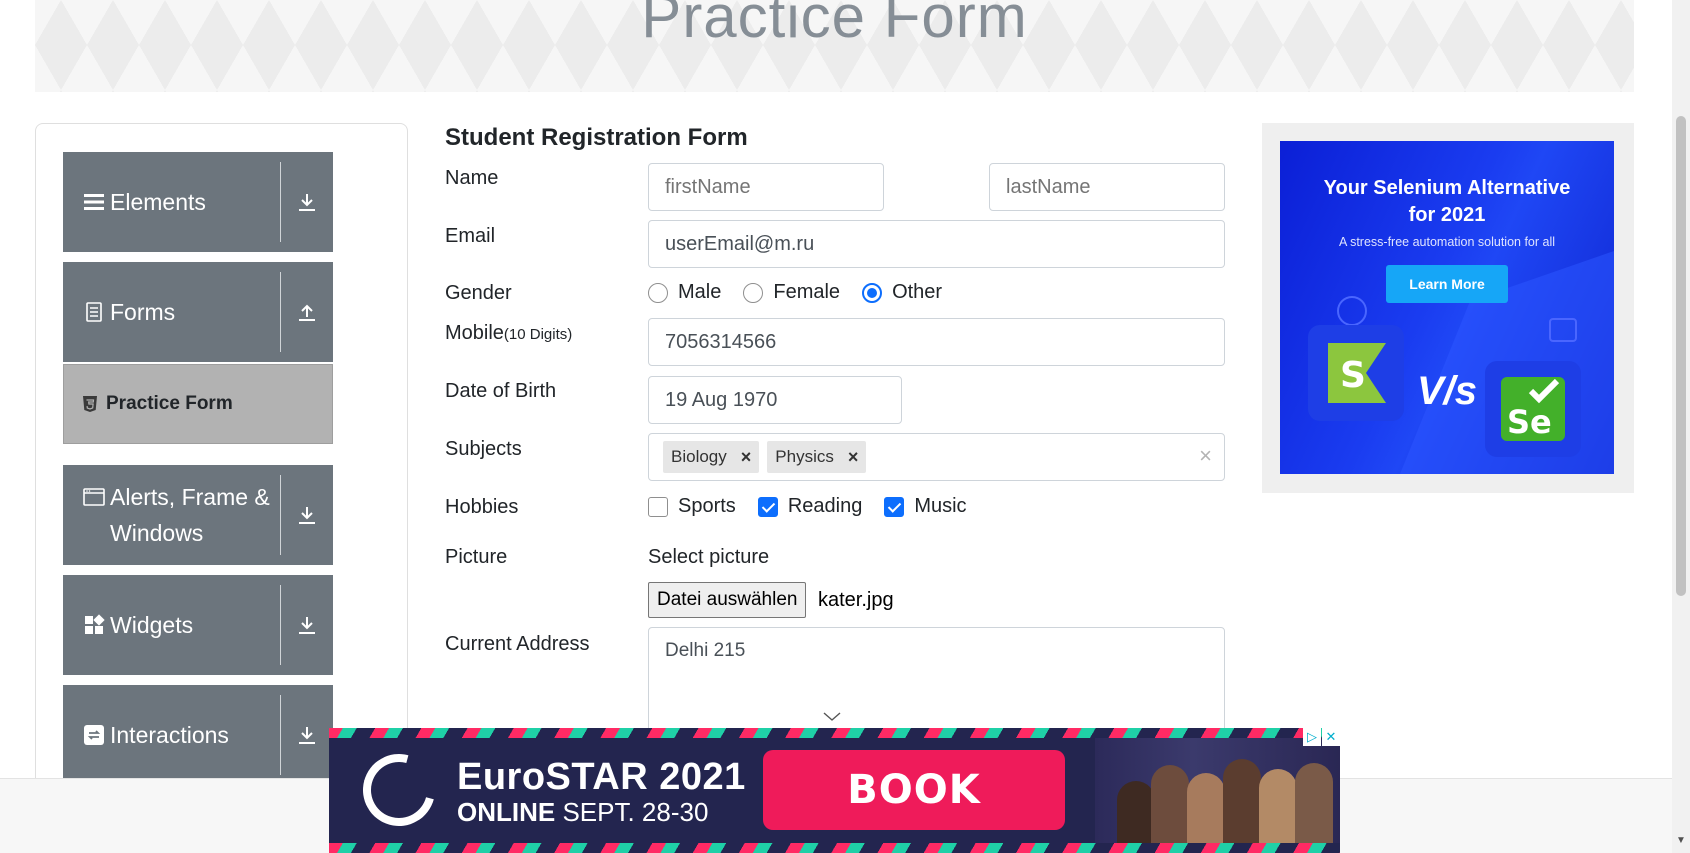  I want to click on sidebar-group-label: Alerts, Frame & Windows, so click(190, 515).